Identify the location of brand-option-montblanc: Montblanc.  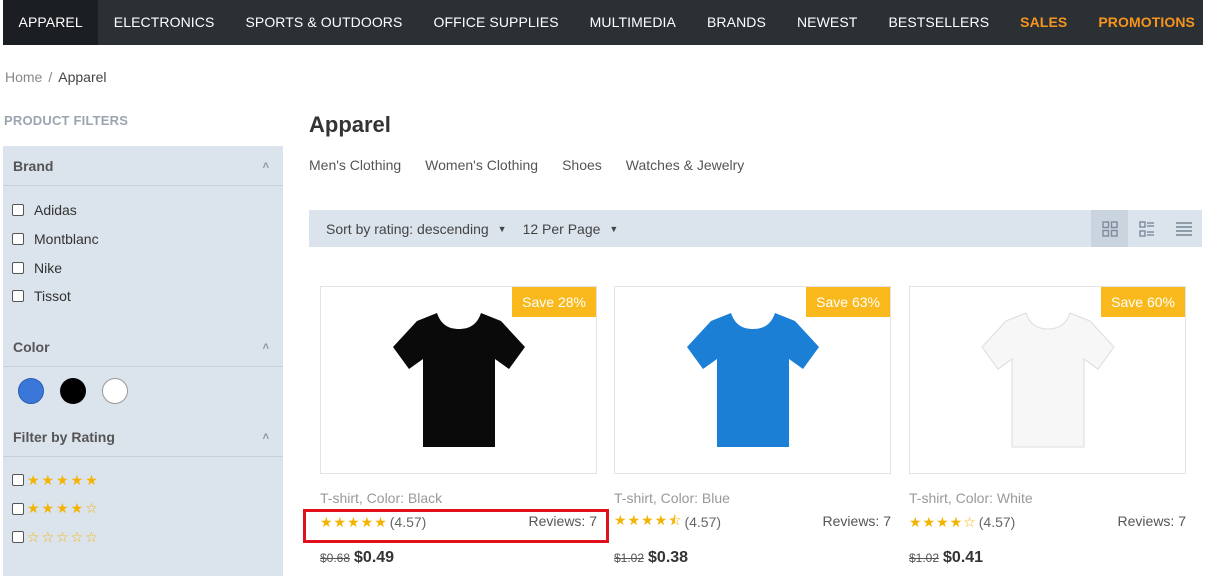
(143, 239).